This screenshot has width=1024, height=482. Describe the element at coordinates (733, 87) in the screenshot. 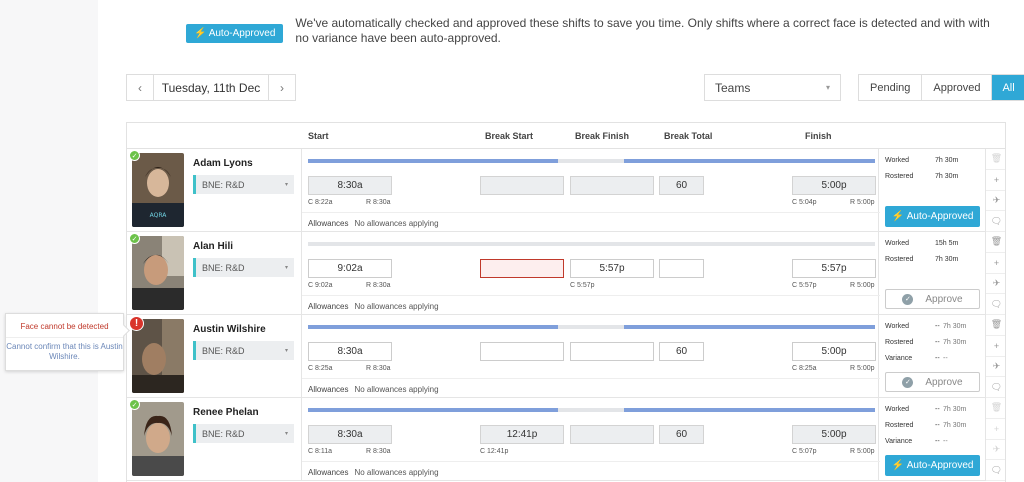

I see `teams-select-value: Teams` at that location.